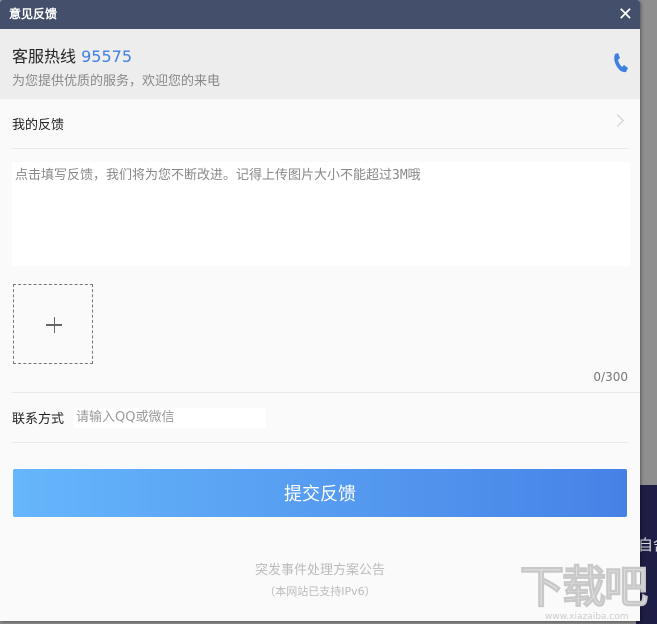 This screenshot has width=657, height=624. Describe the element at coordinates (38, 419) in the screenshot. I see `contact-label: 联系方式` at that location.